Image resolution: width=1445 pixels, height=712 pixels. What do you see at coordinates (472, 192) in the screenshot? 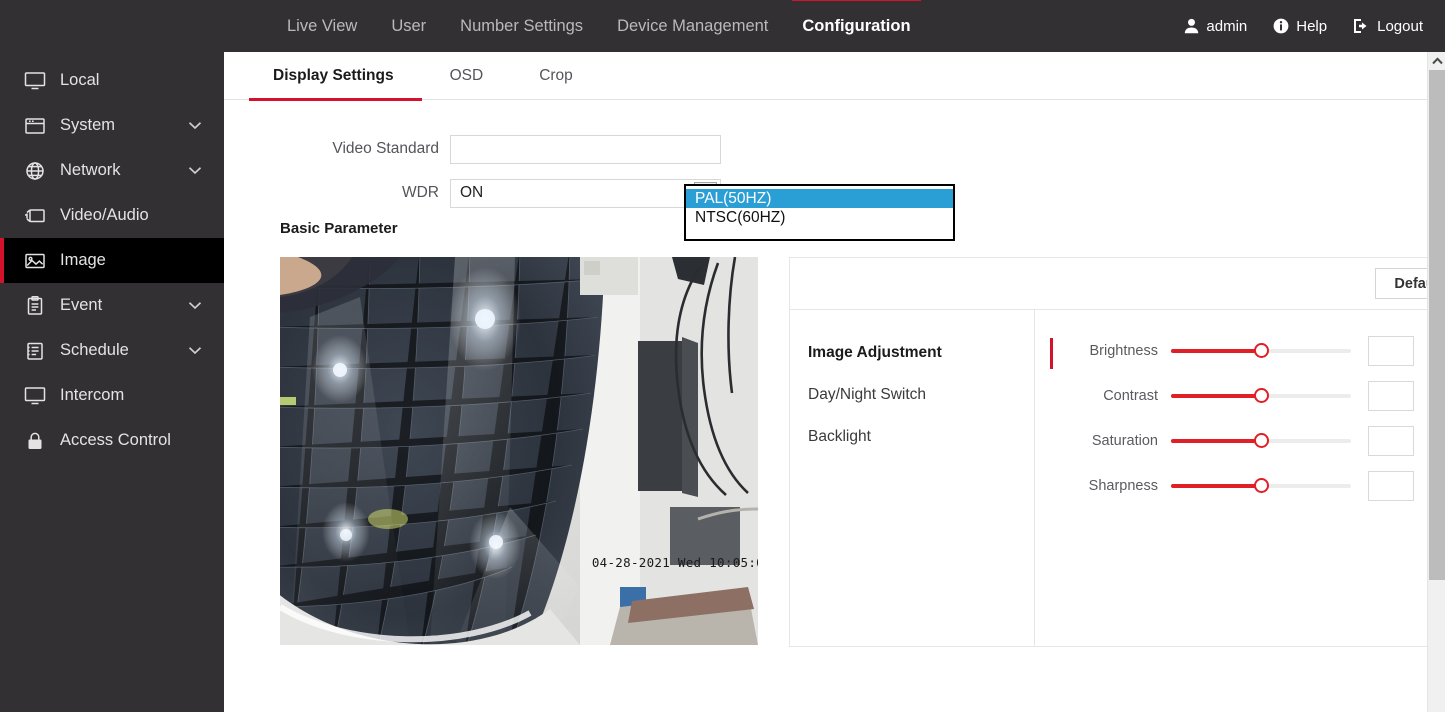
I see `wdr-value: ON` at bounding box center [472, 192].